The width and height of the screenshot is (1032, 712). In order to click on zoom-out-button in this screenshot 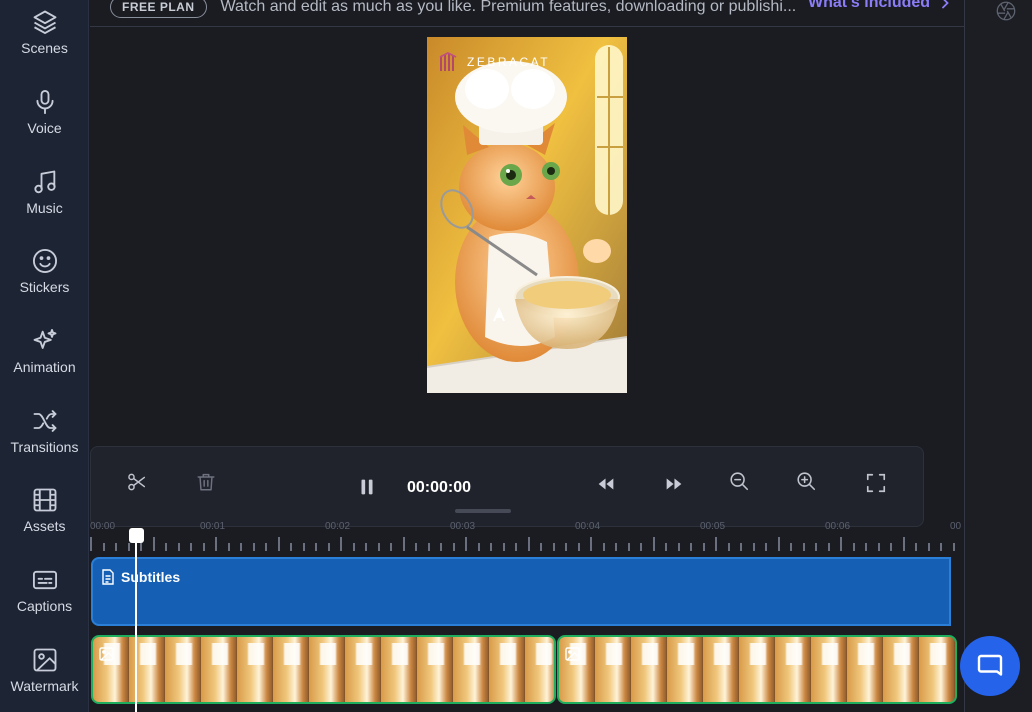, I will do `click(739, 481)`.